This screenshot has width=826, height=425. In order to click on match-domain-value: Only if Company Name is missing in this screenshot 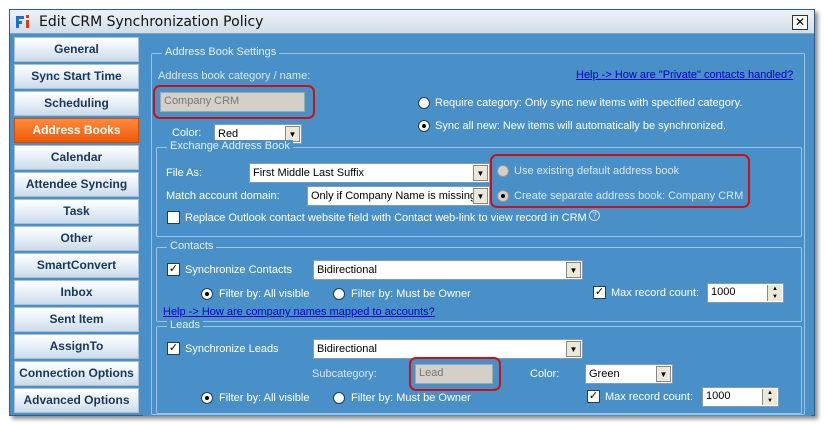, I will do `click(394, 196)`.